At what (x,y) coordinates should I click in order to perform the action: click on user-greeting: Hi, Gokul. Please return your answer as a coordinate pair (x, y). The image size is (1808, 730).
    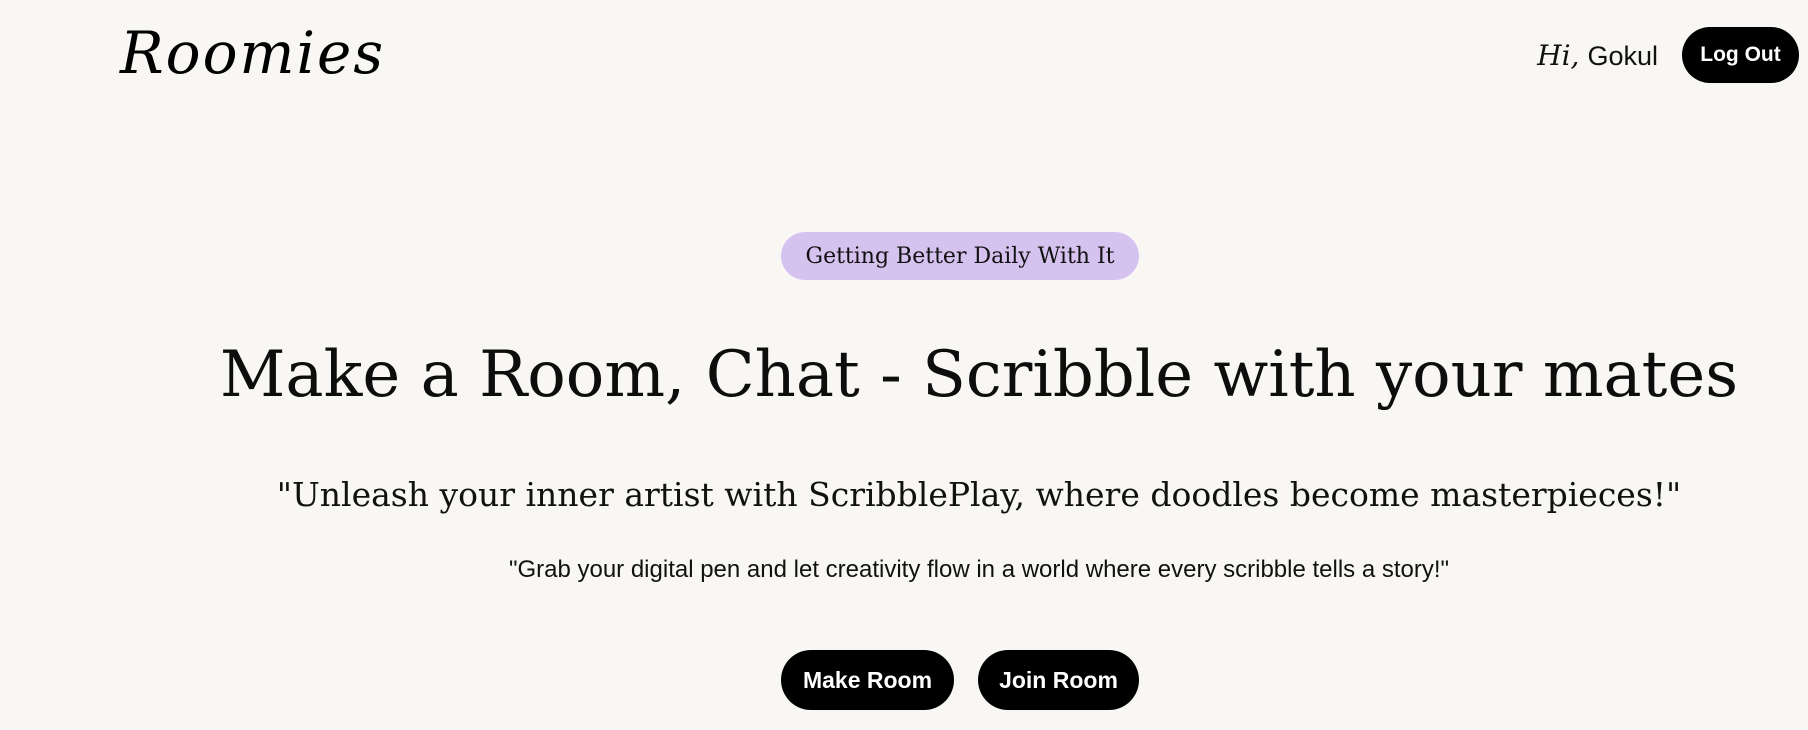
    Looking at the image, I should click on (1597, 55).